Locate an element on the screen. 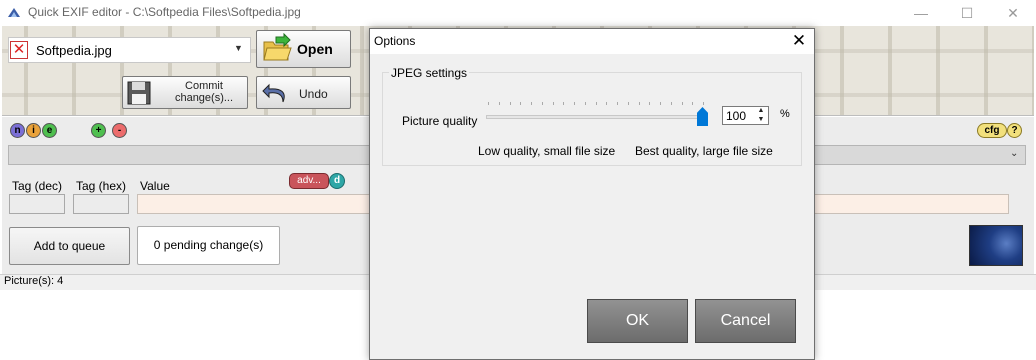  mode-button-n: n is located at coordinates (17, 130).